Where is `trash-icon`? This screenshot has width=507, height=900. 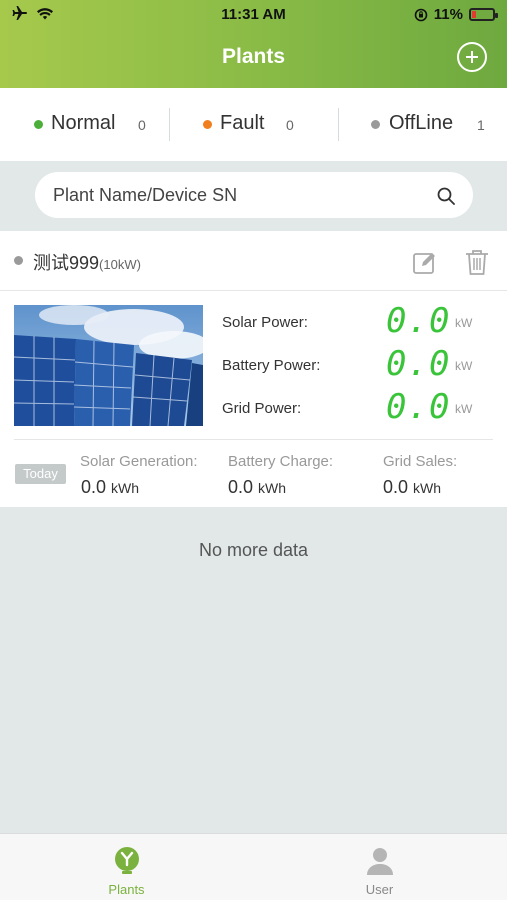
trash-icon is located at coordinates (477, 262).